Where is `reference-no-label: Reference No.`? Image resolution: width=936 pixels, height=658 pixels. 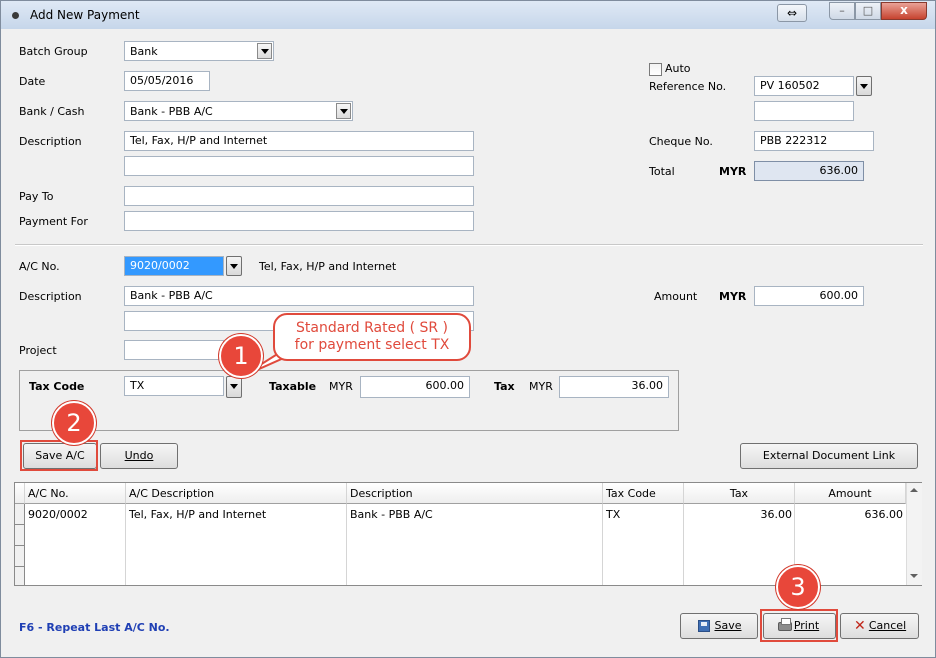 reference-no-label: Reference No. is located at coordinates (688, 86).